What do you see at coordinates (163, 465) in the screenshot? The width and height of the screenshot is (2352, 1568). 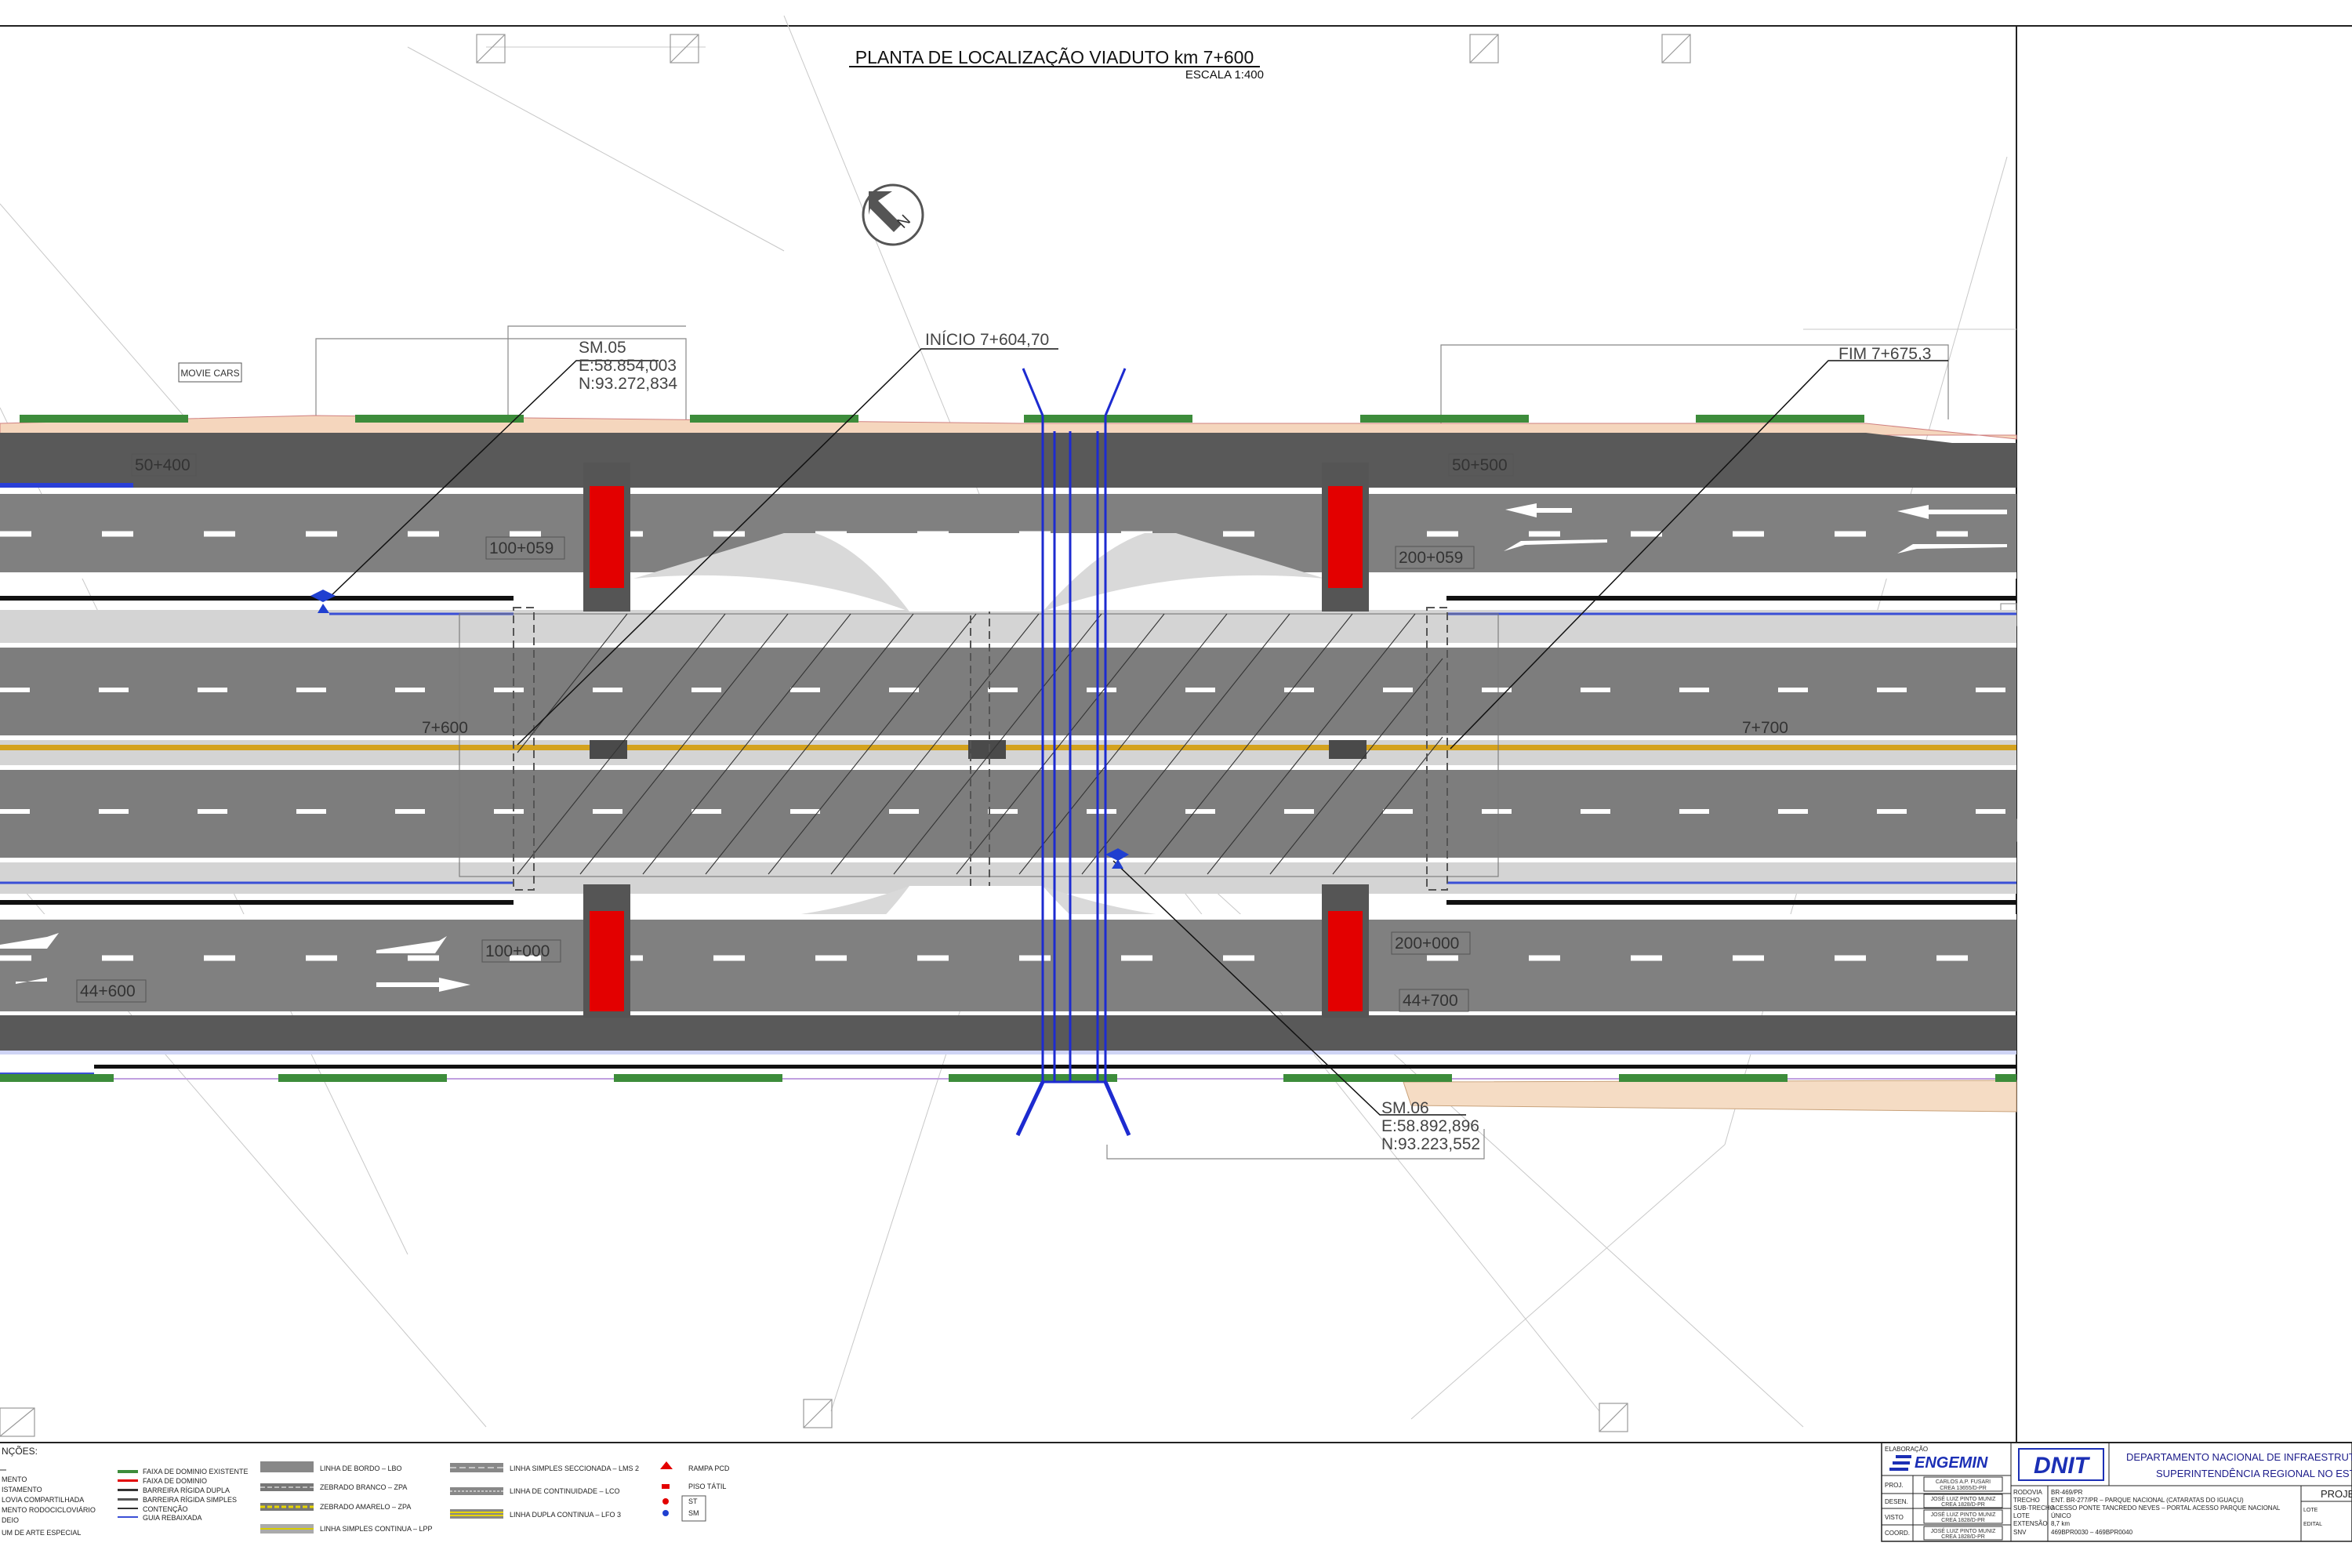 I see `svg-text: 50+400` at bounding box center [163, 465].